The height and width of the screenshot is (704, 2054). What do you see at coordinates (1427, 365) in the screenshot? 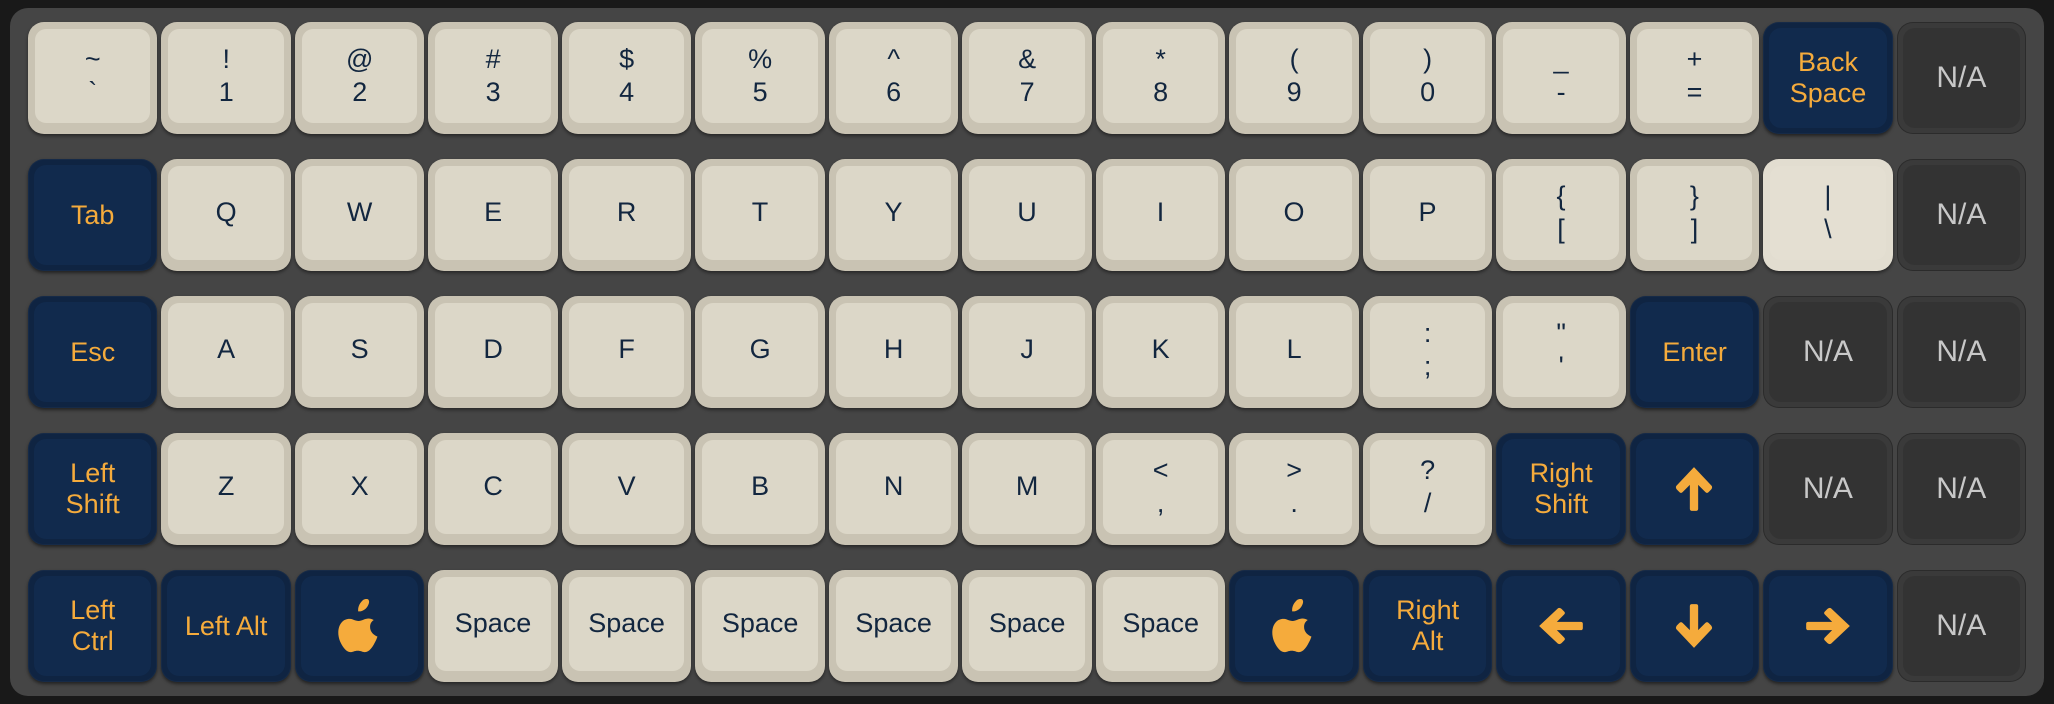
I see `key-legend-base: ;` at bounding box center [1427, 365].